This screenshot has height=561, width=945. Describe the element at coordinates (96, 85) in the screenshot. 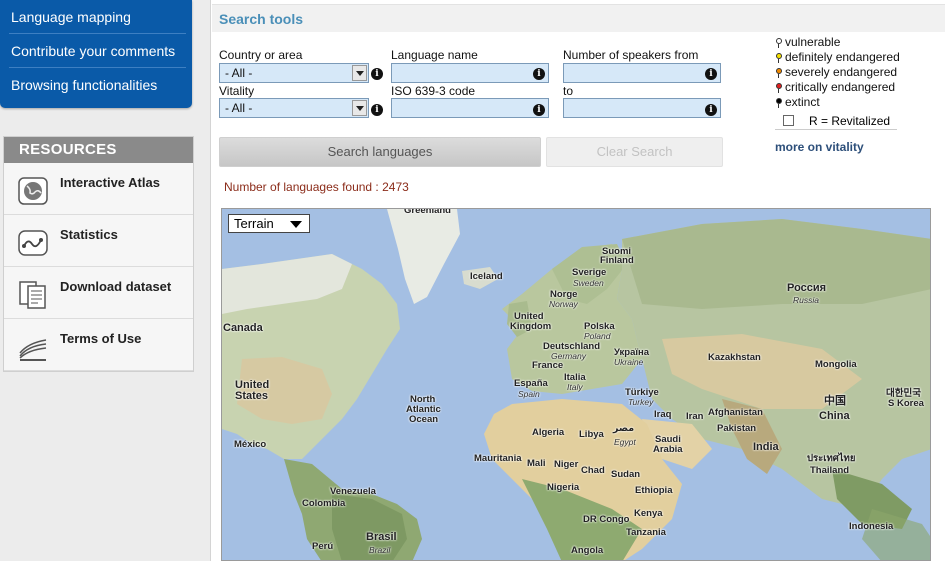

I see `nav-browsing-functionalities: Browsing functionalities` at that location.